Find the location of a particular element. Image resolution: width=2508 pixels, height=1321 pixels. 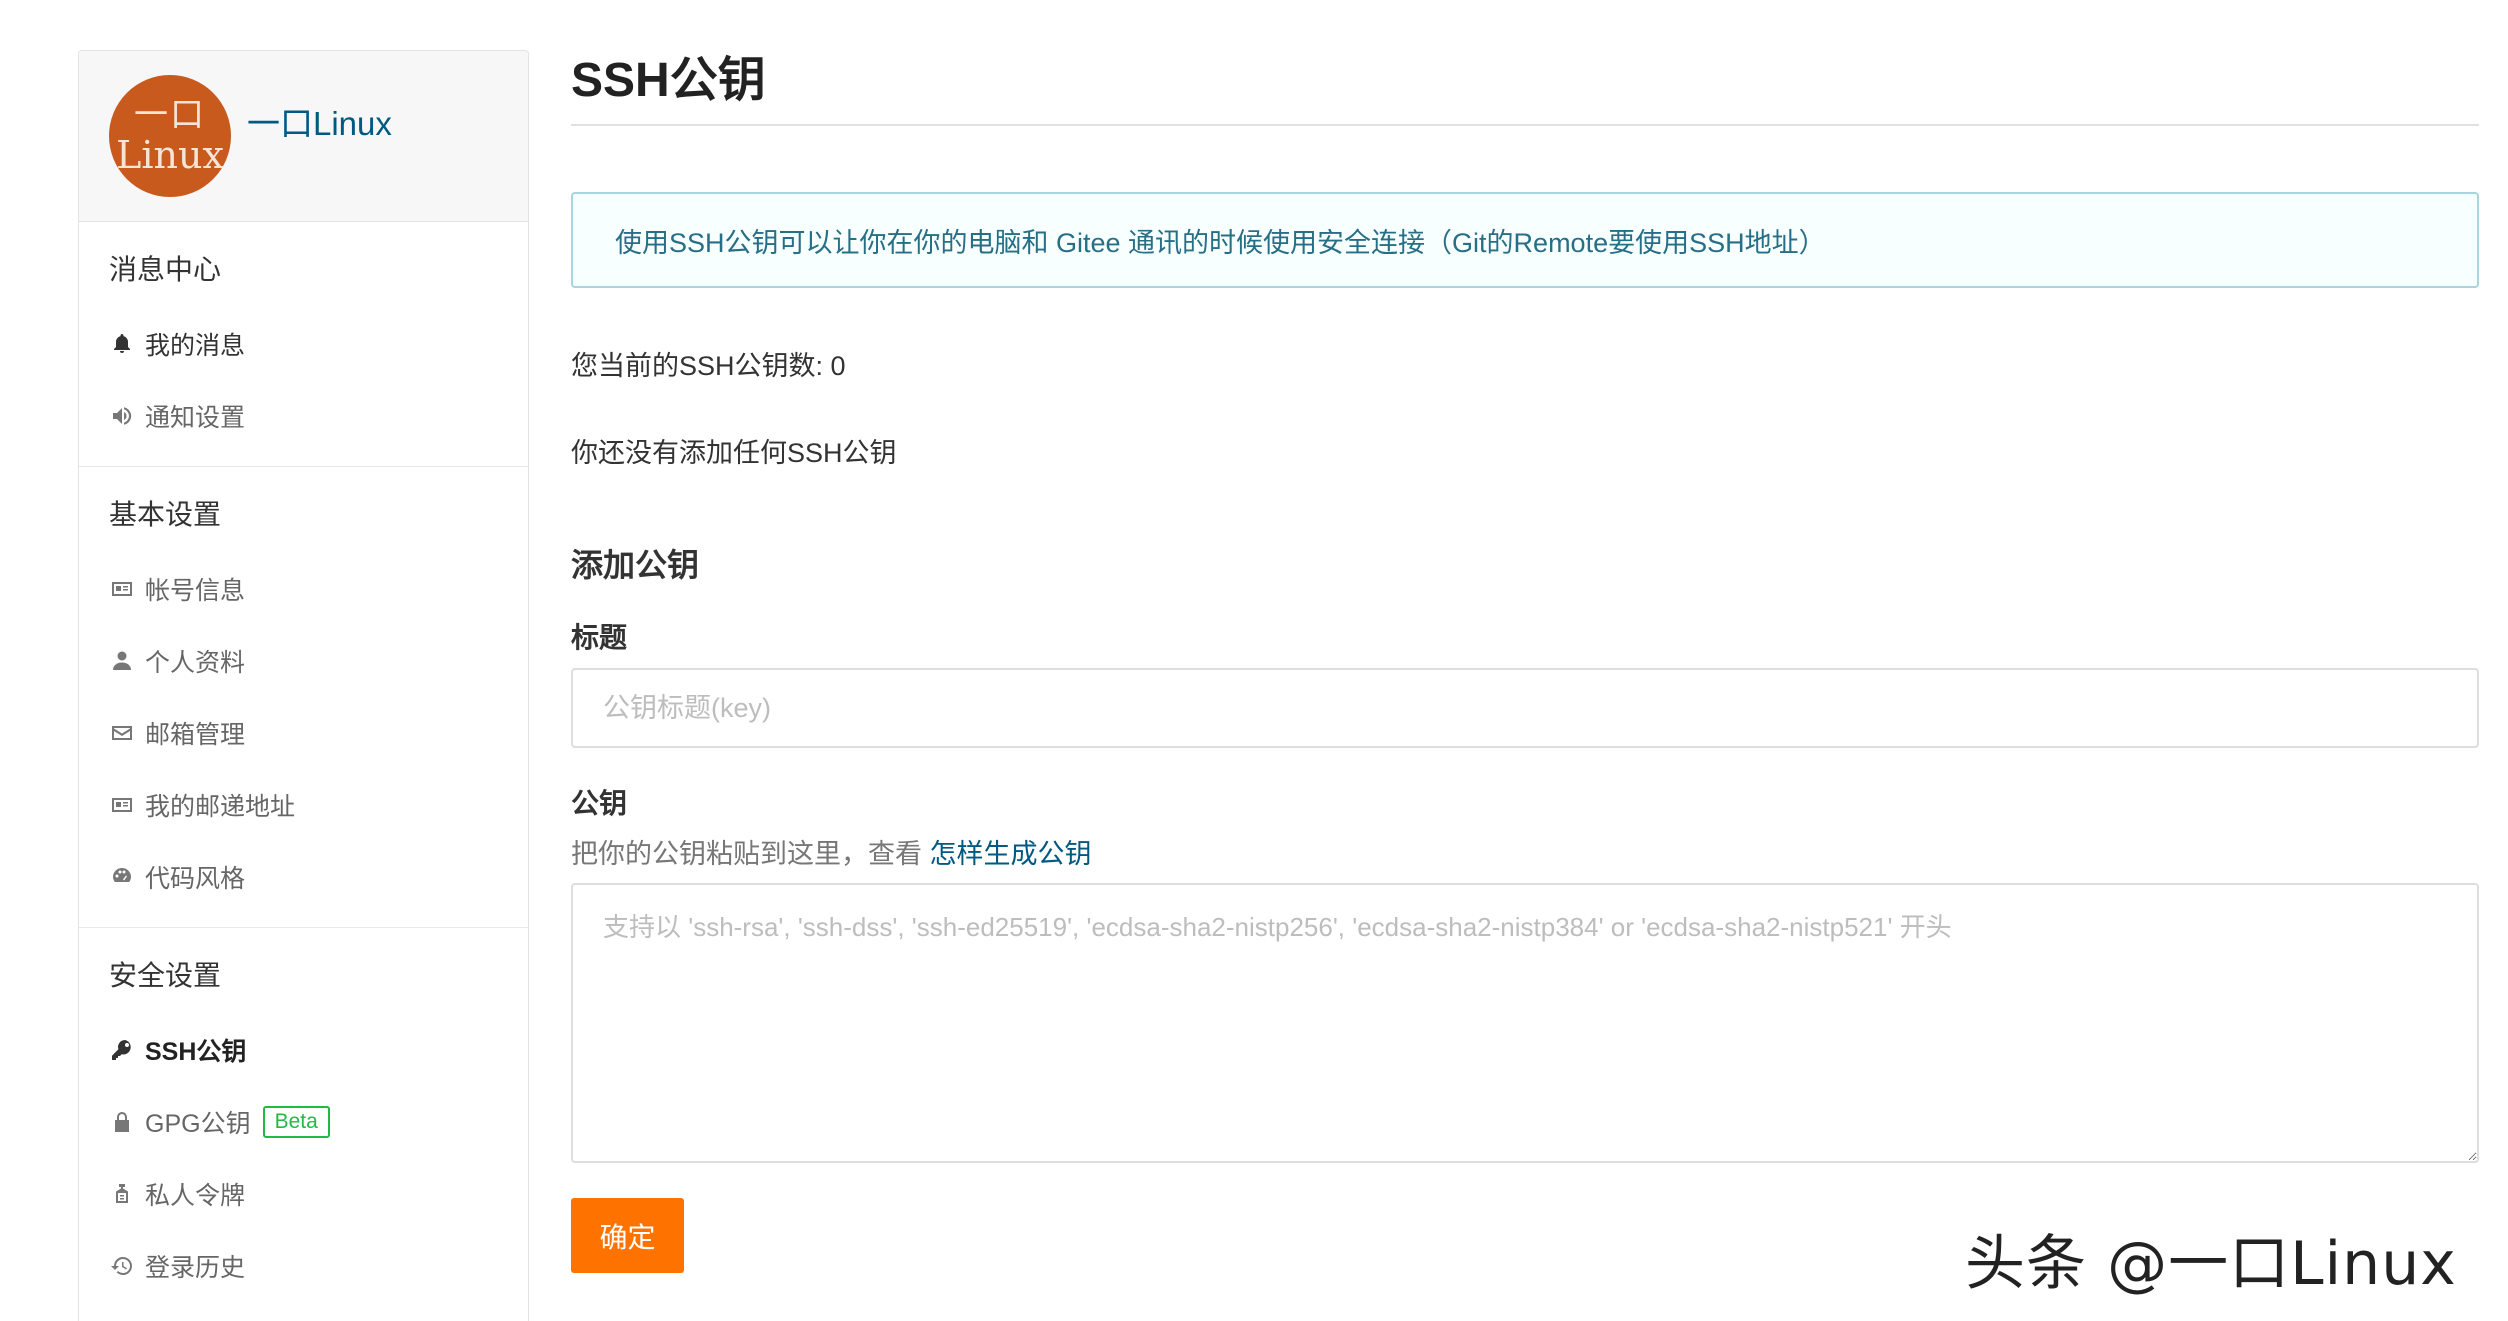

sidebar-item-email: 邮箱管理 is located at coordinates (303, 733).